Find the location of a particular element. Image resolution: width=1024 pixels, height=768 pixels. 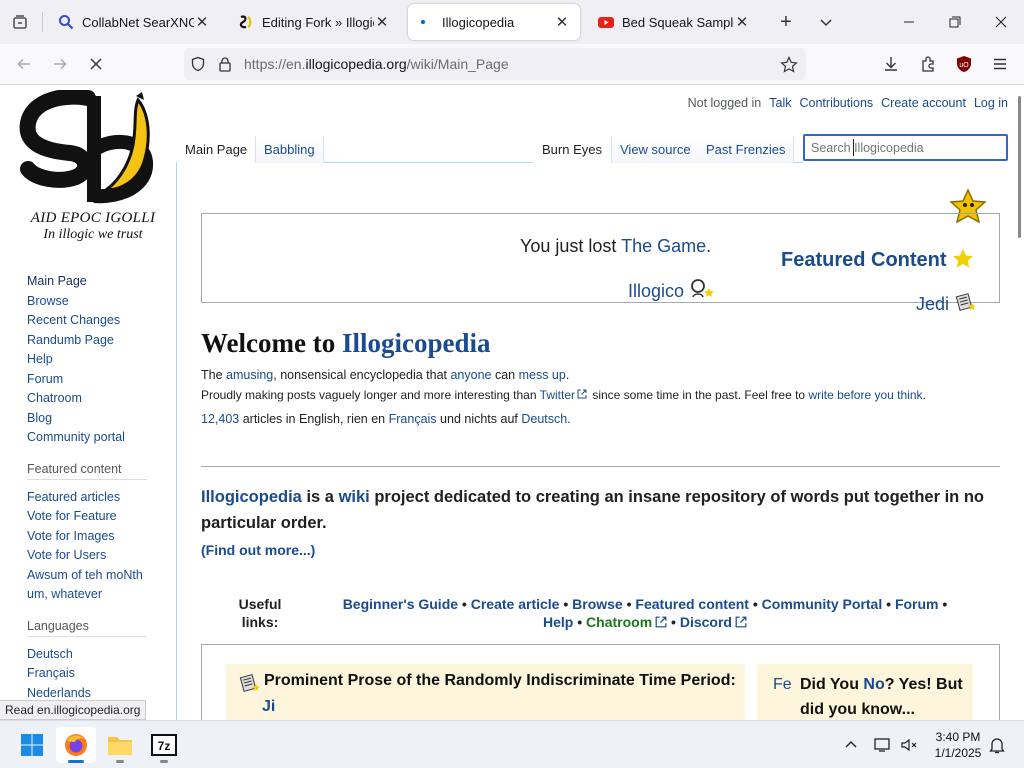

sidebar-item-recent-changes: Recent Changes is located at coordinates (101, 321).